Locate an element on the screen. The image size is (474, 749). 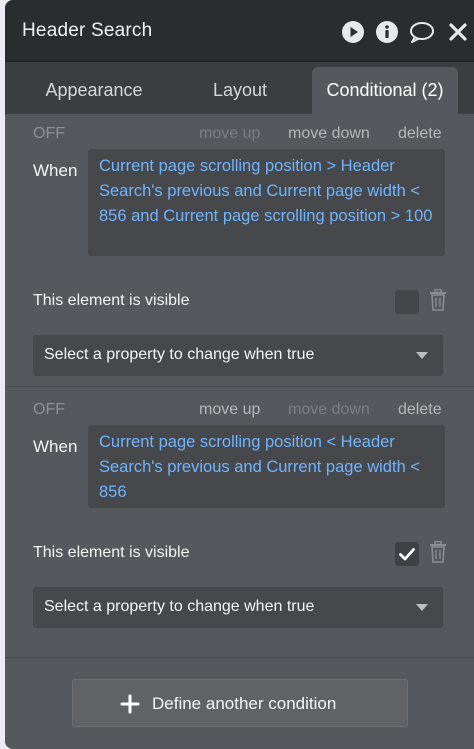
tab-appearance: Appearance is located at coordinates (94, 90).